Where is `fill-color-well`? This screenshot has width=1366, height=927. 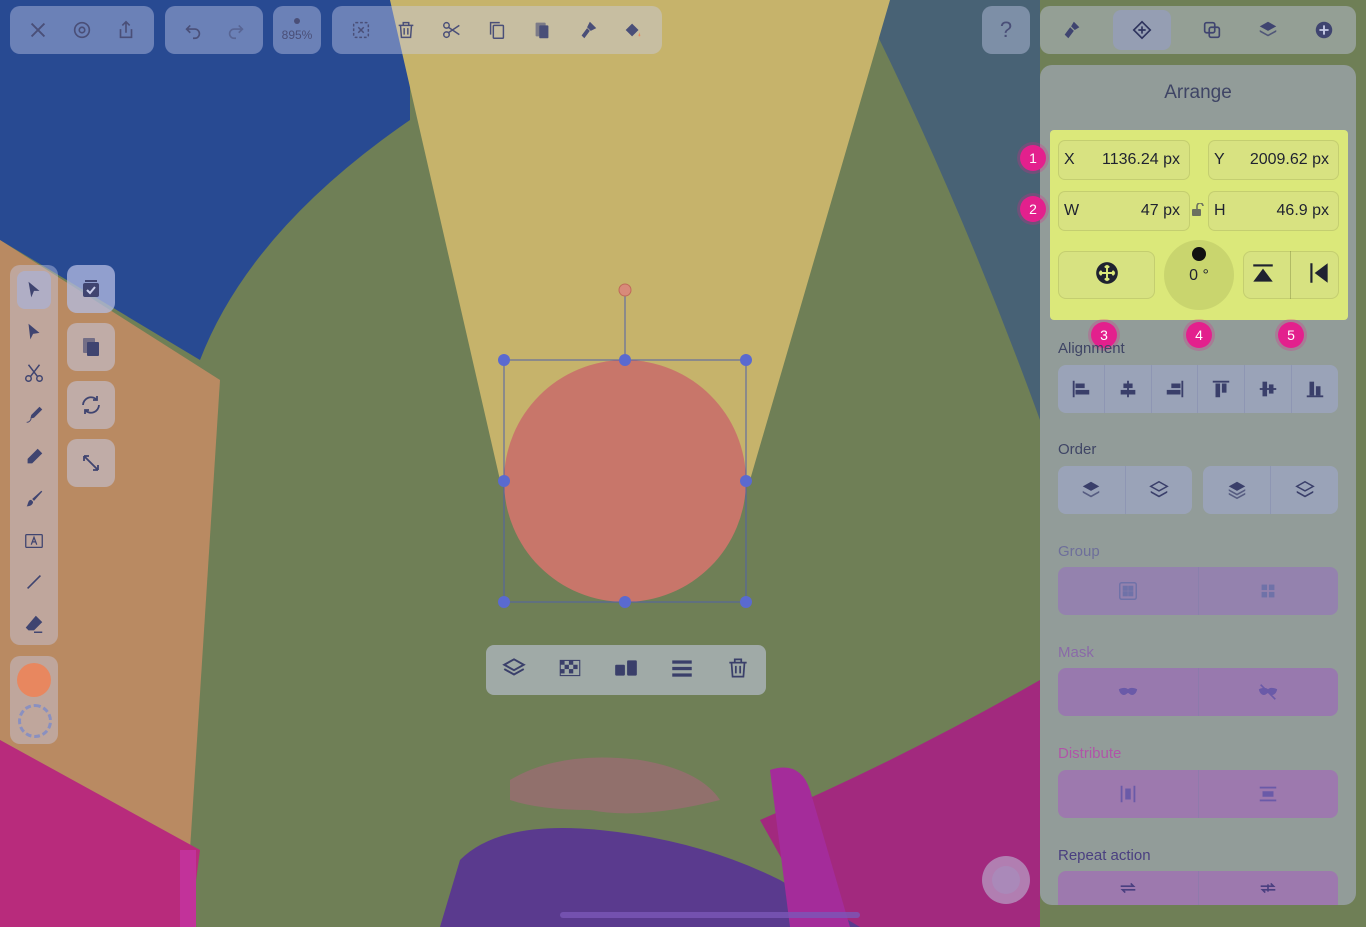
fill-color-well is located at coordinates (34, 680).